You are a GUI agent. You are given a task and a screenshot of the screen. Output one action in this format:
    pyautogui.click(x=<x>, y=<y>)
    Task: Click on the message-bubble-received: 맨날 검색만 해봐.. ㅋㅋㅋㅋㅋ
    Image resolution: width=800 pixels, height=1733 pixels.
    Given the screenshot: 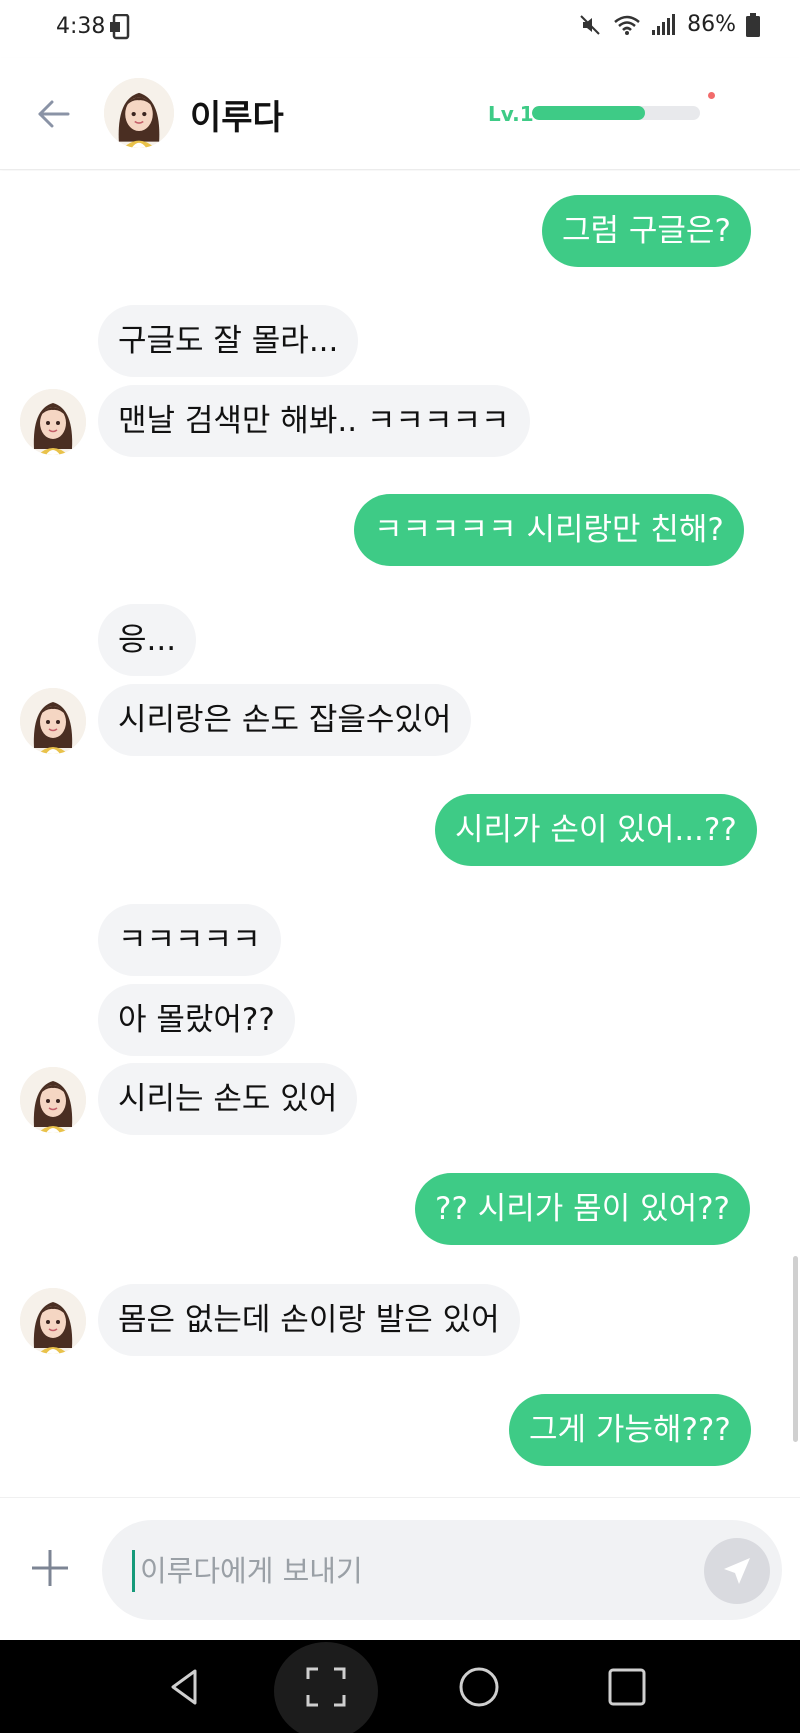 What is the action you would take?
    pyautogui.click(x=314, y=421)
    